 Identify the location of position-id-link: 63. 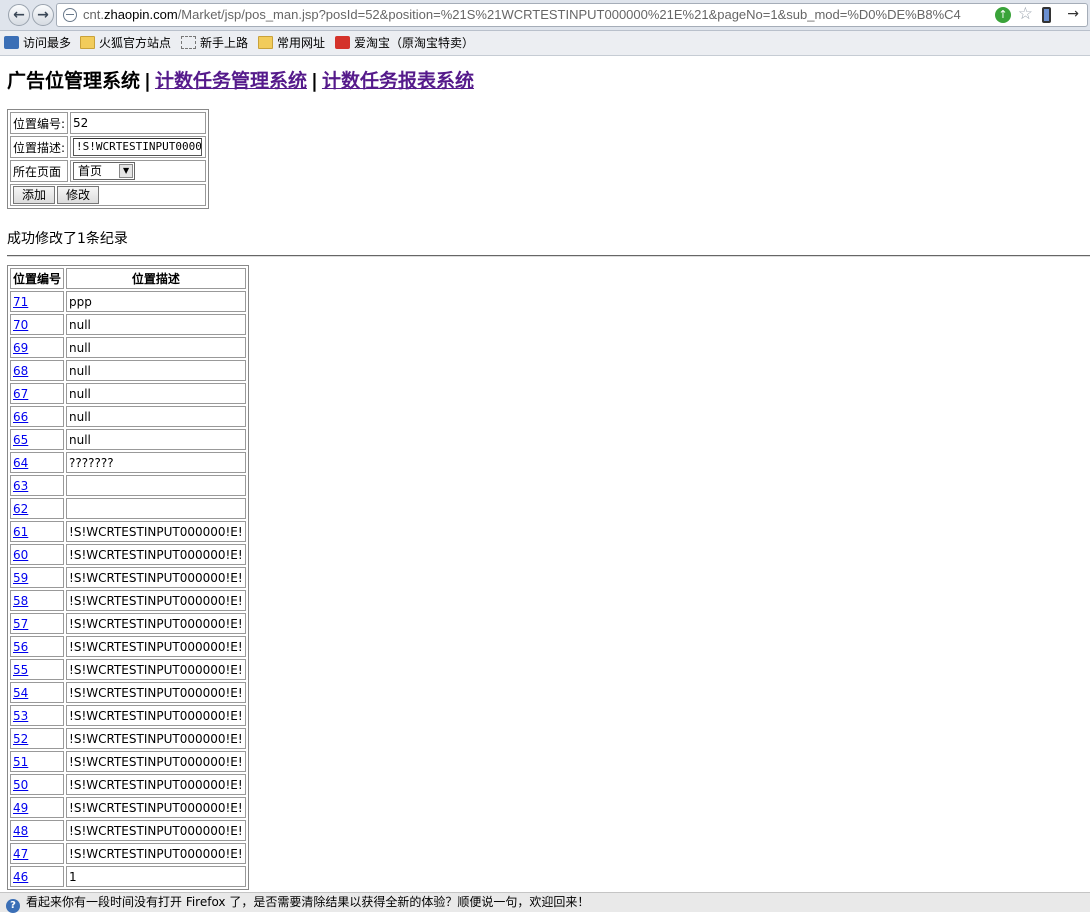
(20, 486).